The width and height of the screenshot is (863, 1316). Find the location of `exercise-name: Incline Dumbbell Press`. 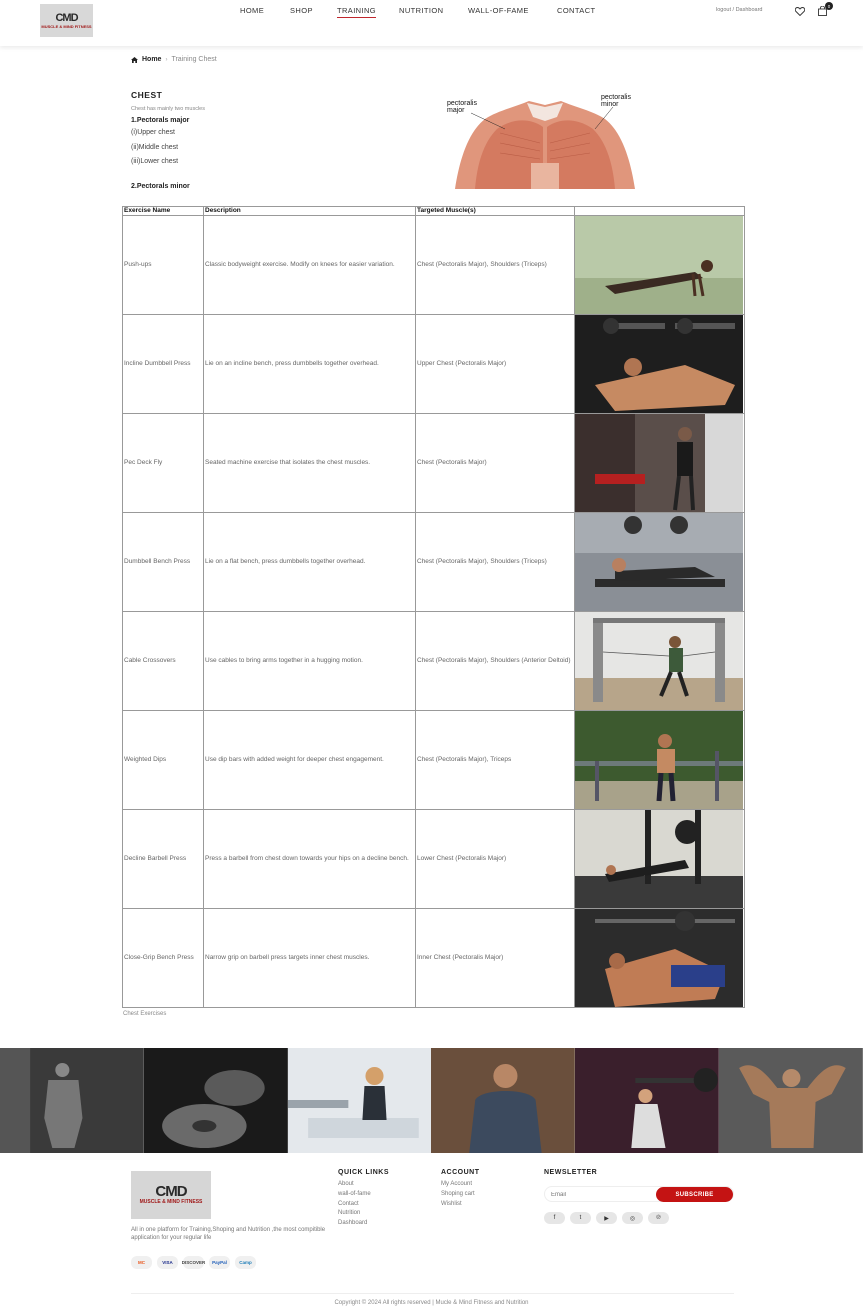

exercise-name: Incline Dumbbell Press is located at coordinates (163, 364).